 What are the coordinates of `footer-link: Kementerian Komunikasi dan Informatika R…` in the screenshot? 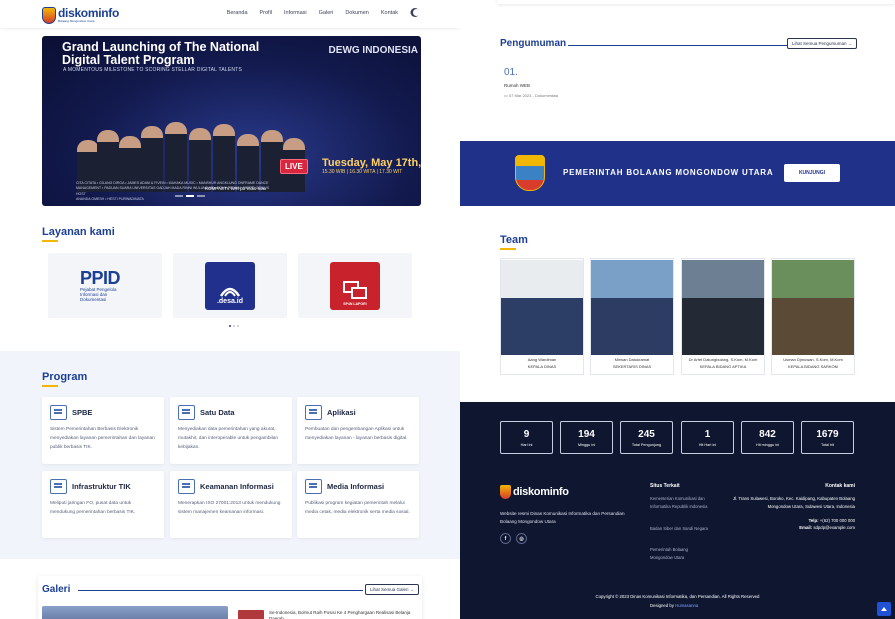 It's located at (680, 502).